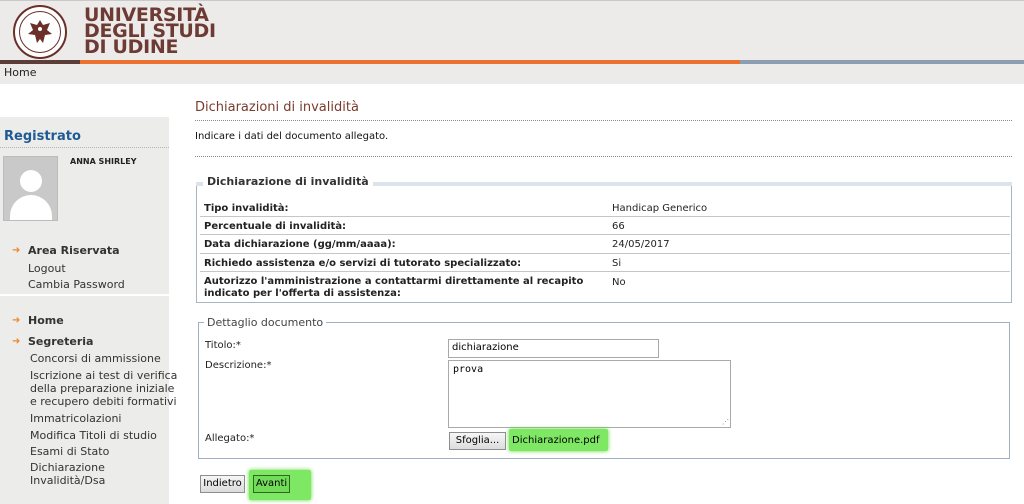 This screenshot has height=504, width=1024. What do you see at coordinates (302, 293) in the screenshot?
I see `row-label-line: indicato per l'offerta di assistenza:` at bounding box center [302, 293].